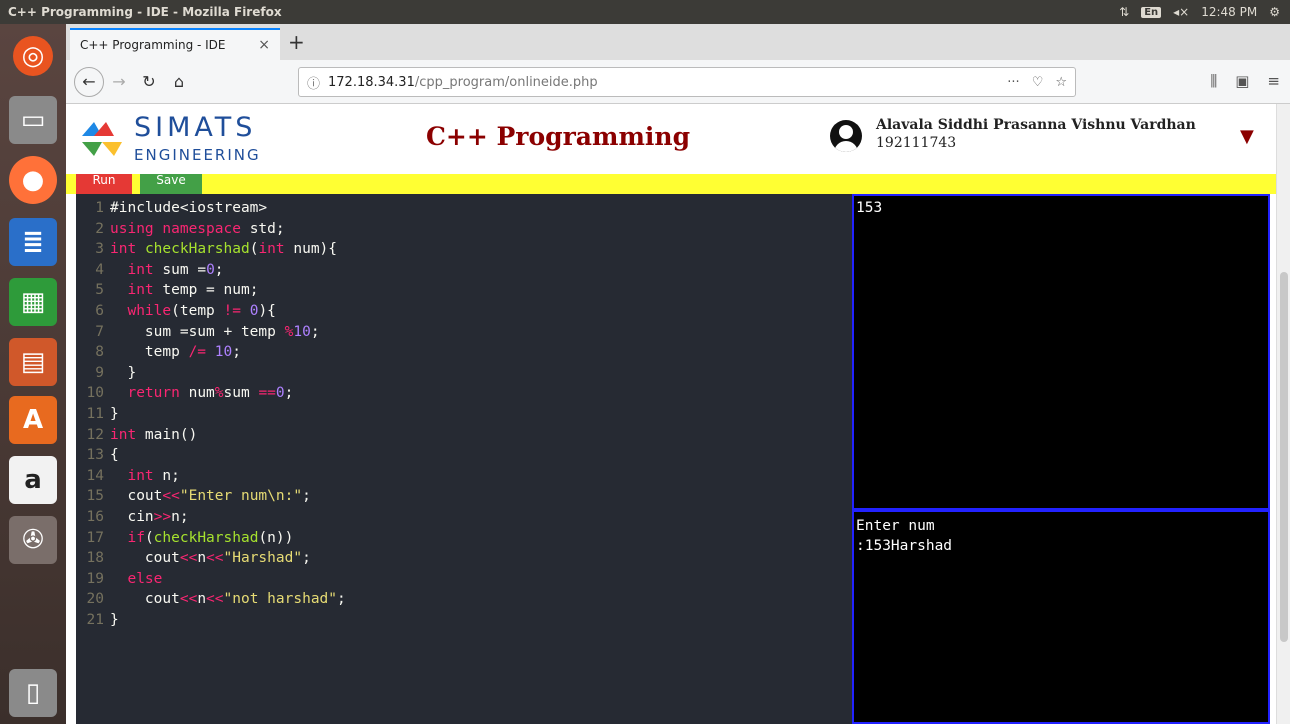 This screenshot has height=724, width=1290. I want to click on tab-cpp-ide: C++ Programming - IDE ×, so click(175, 44).